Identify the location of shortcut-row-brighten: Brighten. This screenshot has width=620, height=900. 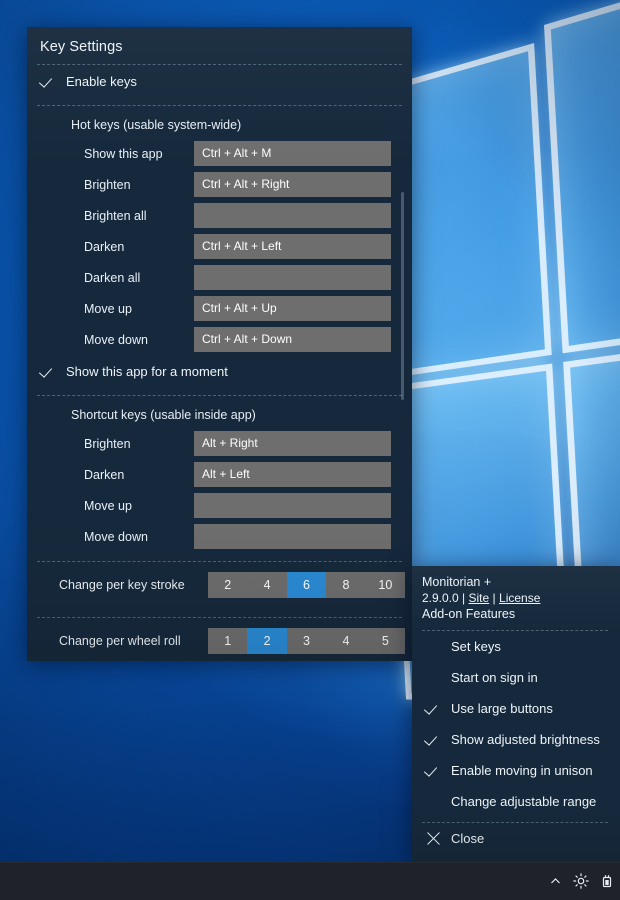
(219, 443).